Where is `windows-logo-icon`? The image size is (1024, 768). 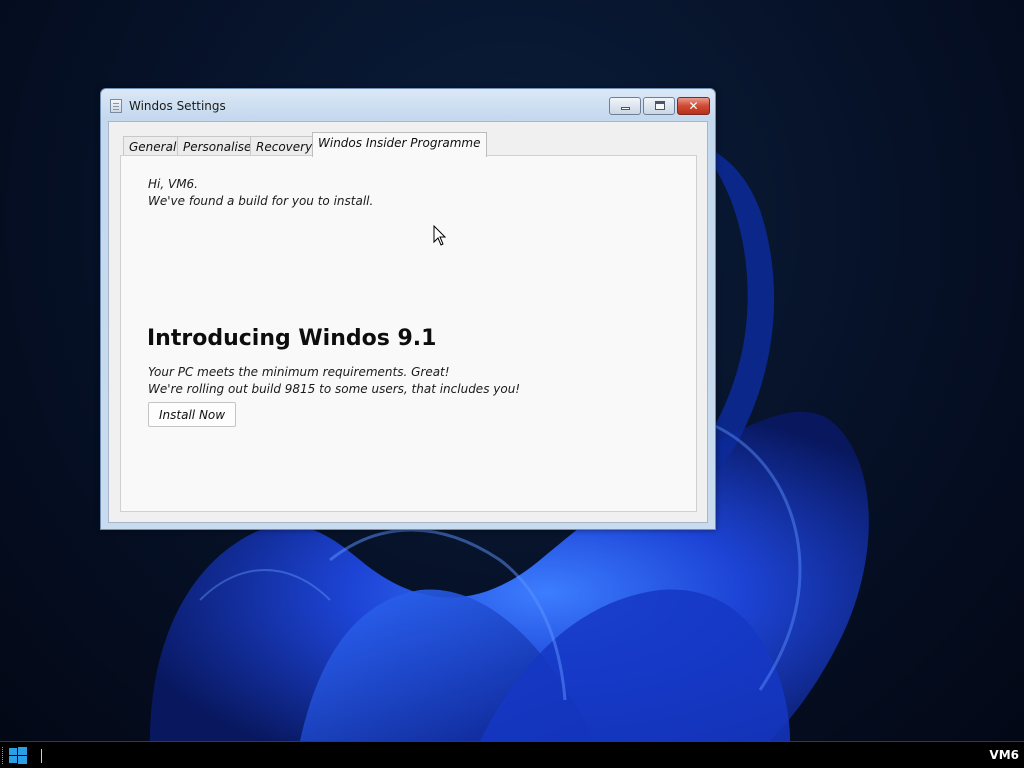 windows-logo-icon is located at coordinates (18, 755).